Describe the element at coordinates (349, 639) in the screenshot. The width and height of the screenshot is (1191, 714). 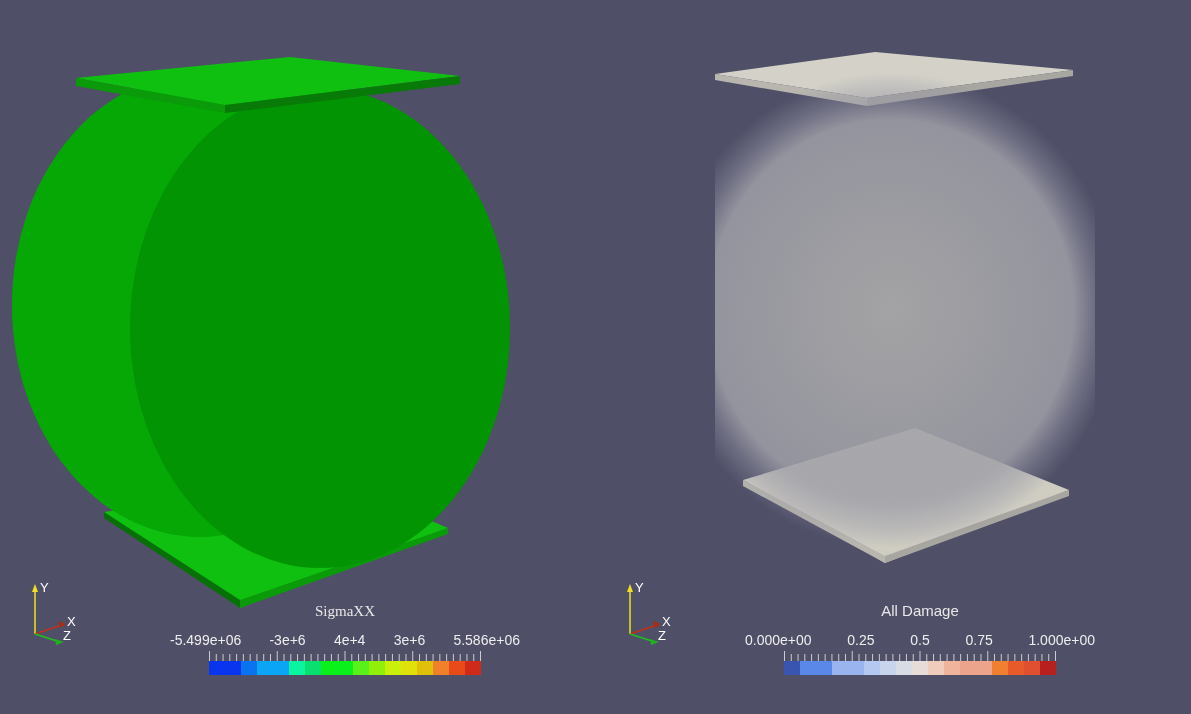
I see `colorbar-tick-label: 4e+4` at that location.